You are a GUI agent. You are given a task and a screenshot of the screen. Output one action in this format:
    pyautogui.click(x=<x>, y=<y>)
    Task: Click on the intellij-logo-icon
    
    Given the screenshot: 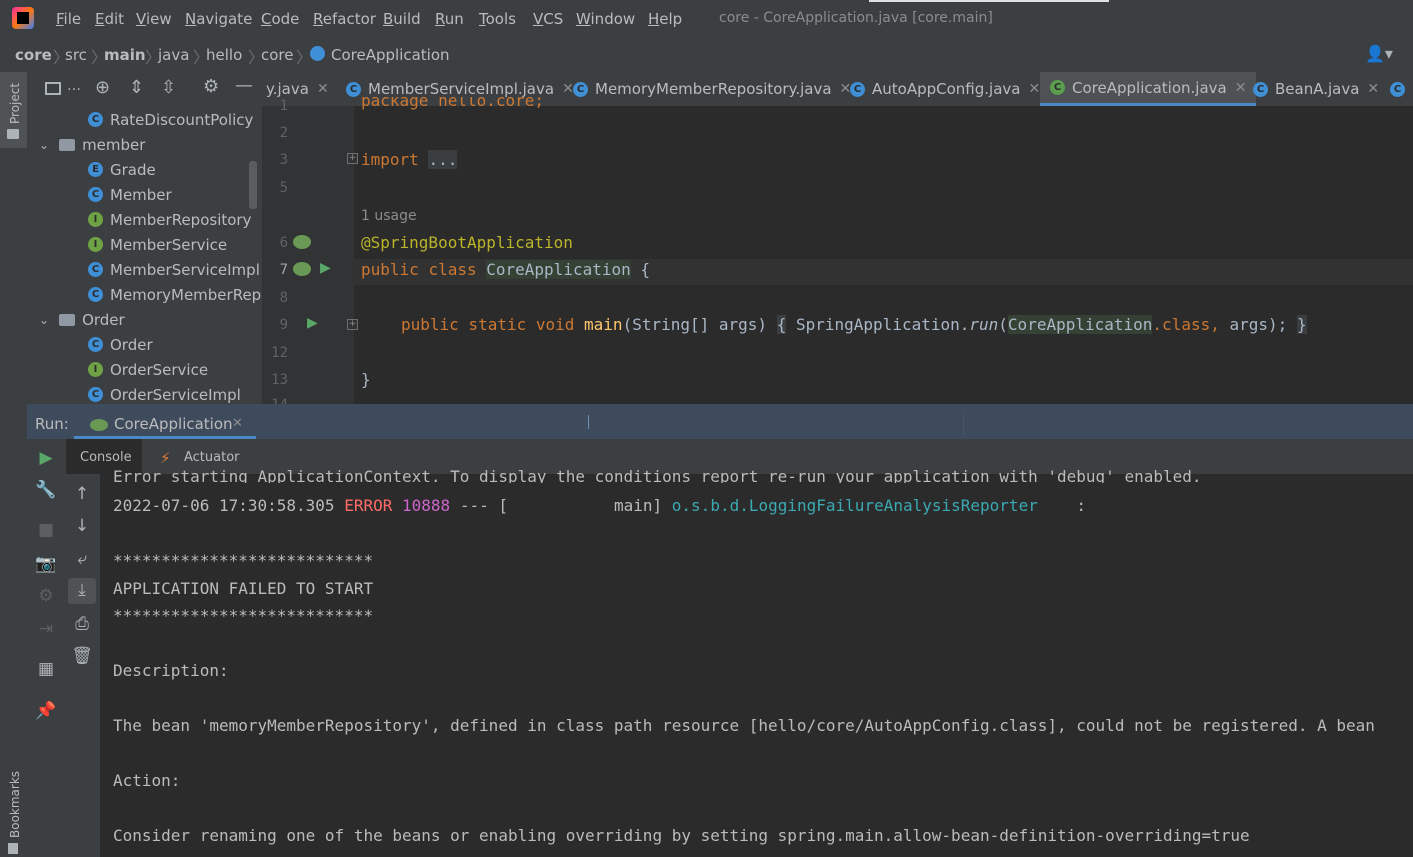 What is the action you would take?
    pyautogui.click(x=23, y=18)
    